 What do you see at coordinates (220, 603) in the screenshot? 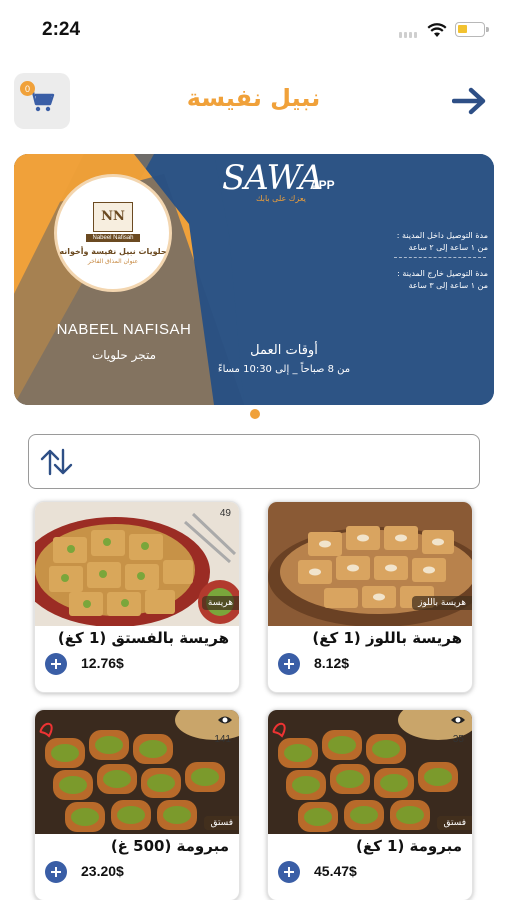
I see `category-tag: هريسة` at bounding box center [220, 603].